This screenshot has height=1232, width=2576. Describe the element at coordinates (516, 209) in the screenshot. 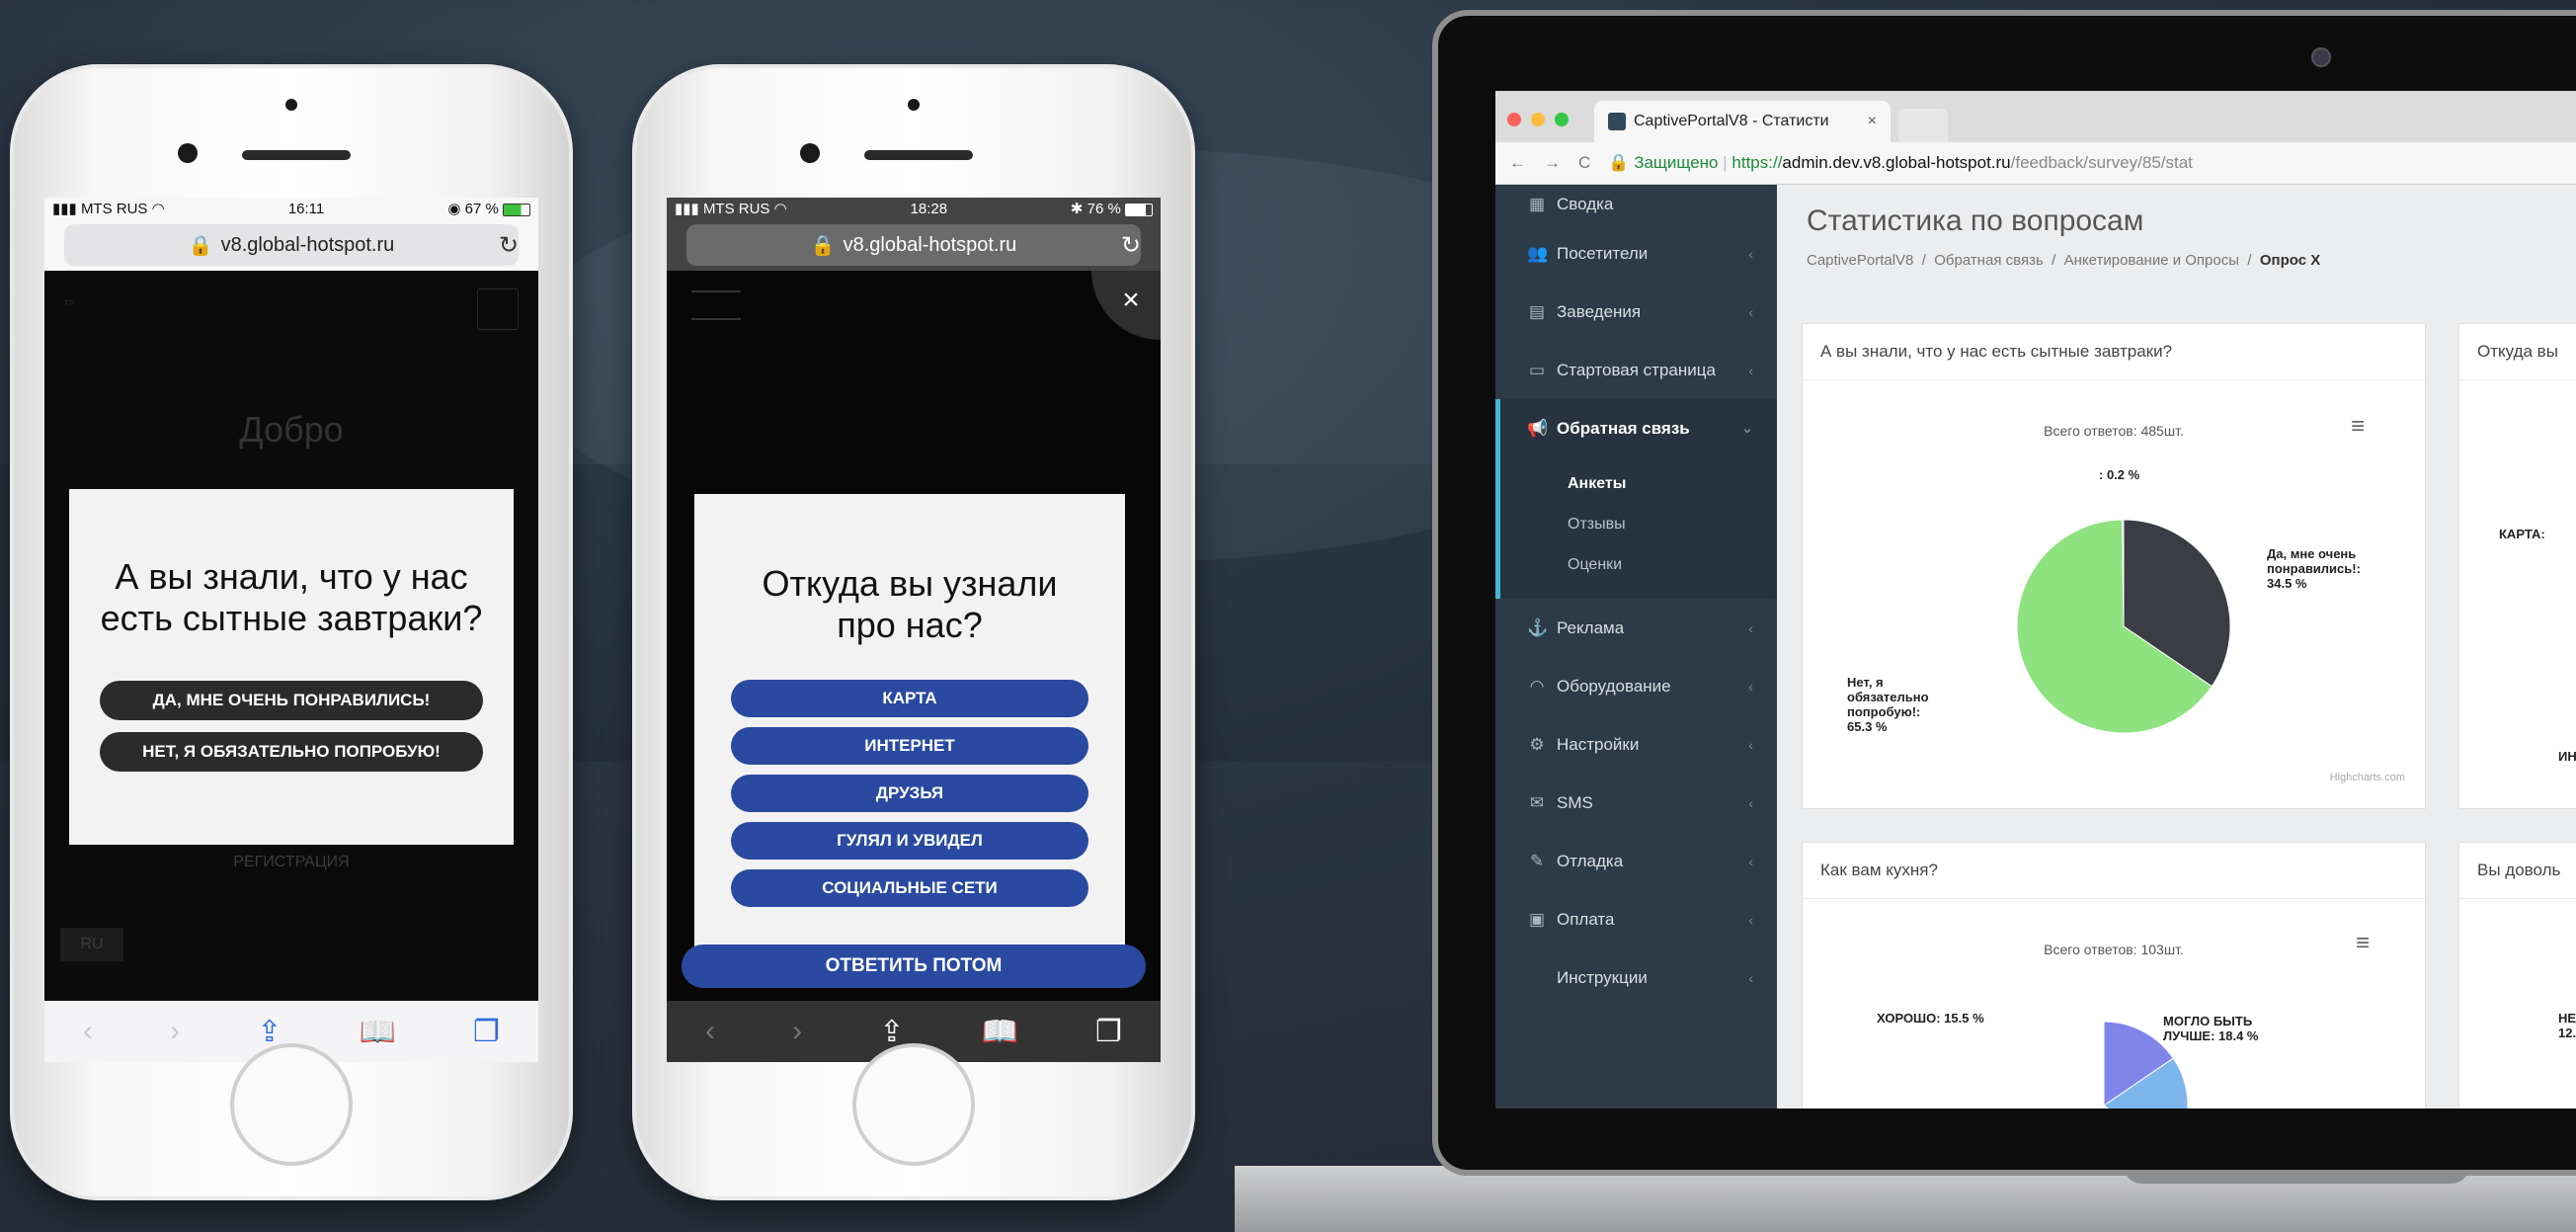

I see `battery-icon` at that location.